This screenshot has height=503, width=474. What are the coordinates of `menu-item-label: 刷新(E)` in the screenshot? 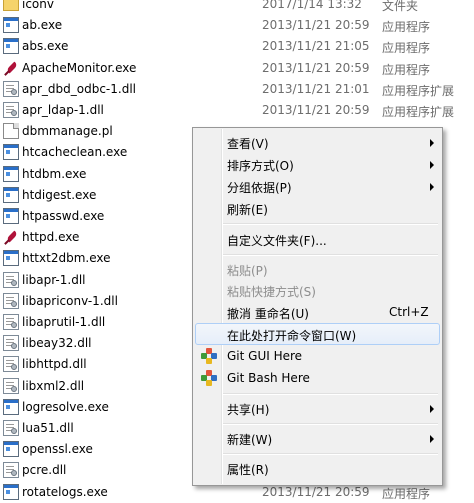 It's located at (247, 210).